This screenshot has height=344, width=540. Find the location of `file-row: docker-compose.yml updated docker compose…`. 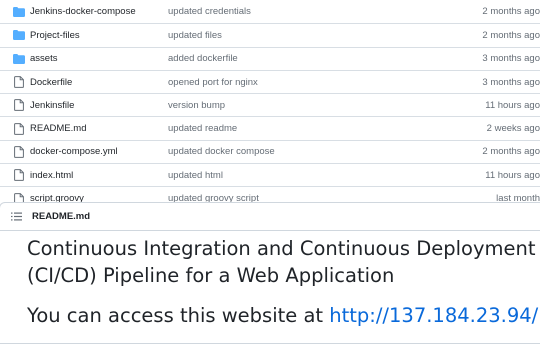

file-row: docker-compose.yml updated docker compose… is located at coordinates (270, 151).